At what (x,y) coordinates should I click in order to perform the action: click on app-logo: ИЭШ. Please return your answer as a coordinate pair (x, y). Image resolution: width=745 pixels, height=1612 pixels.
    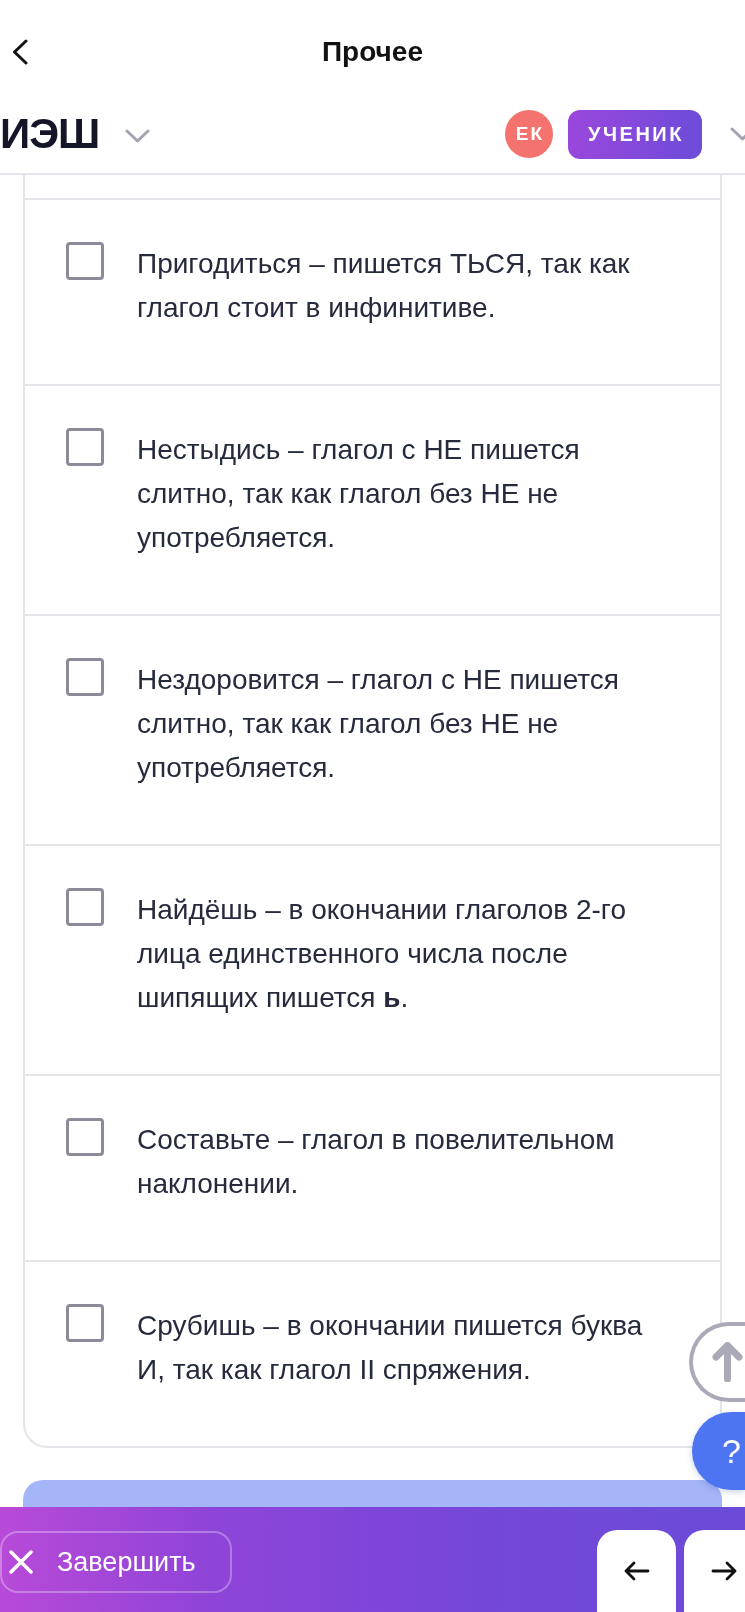
    Looking at the image, I should click on (50, 134).